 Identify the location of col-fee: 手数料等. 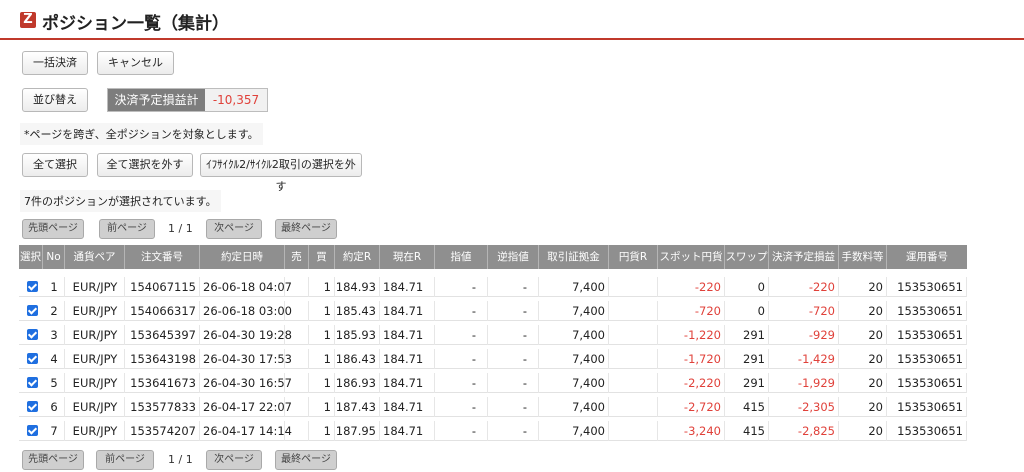
(863, 257).